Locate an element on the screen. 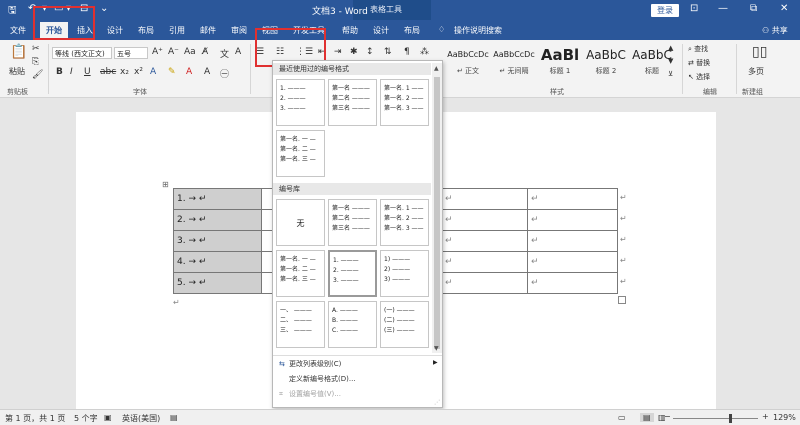 The height and width of the screenshot is (425, 800). styles-more-icon: ⊻ is located at coordinates (670, 74).